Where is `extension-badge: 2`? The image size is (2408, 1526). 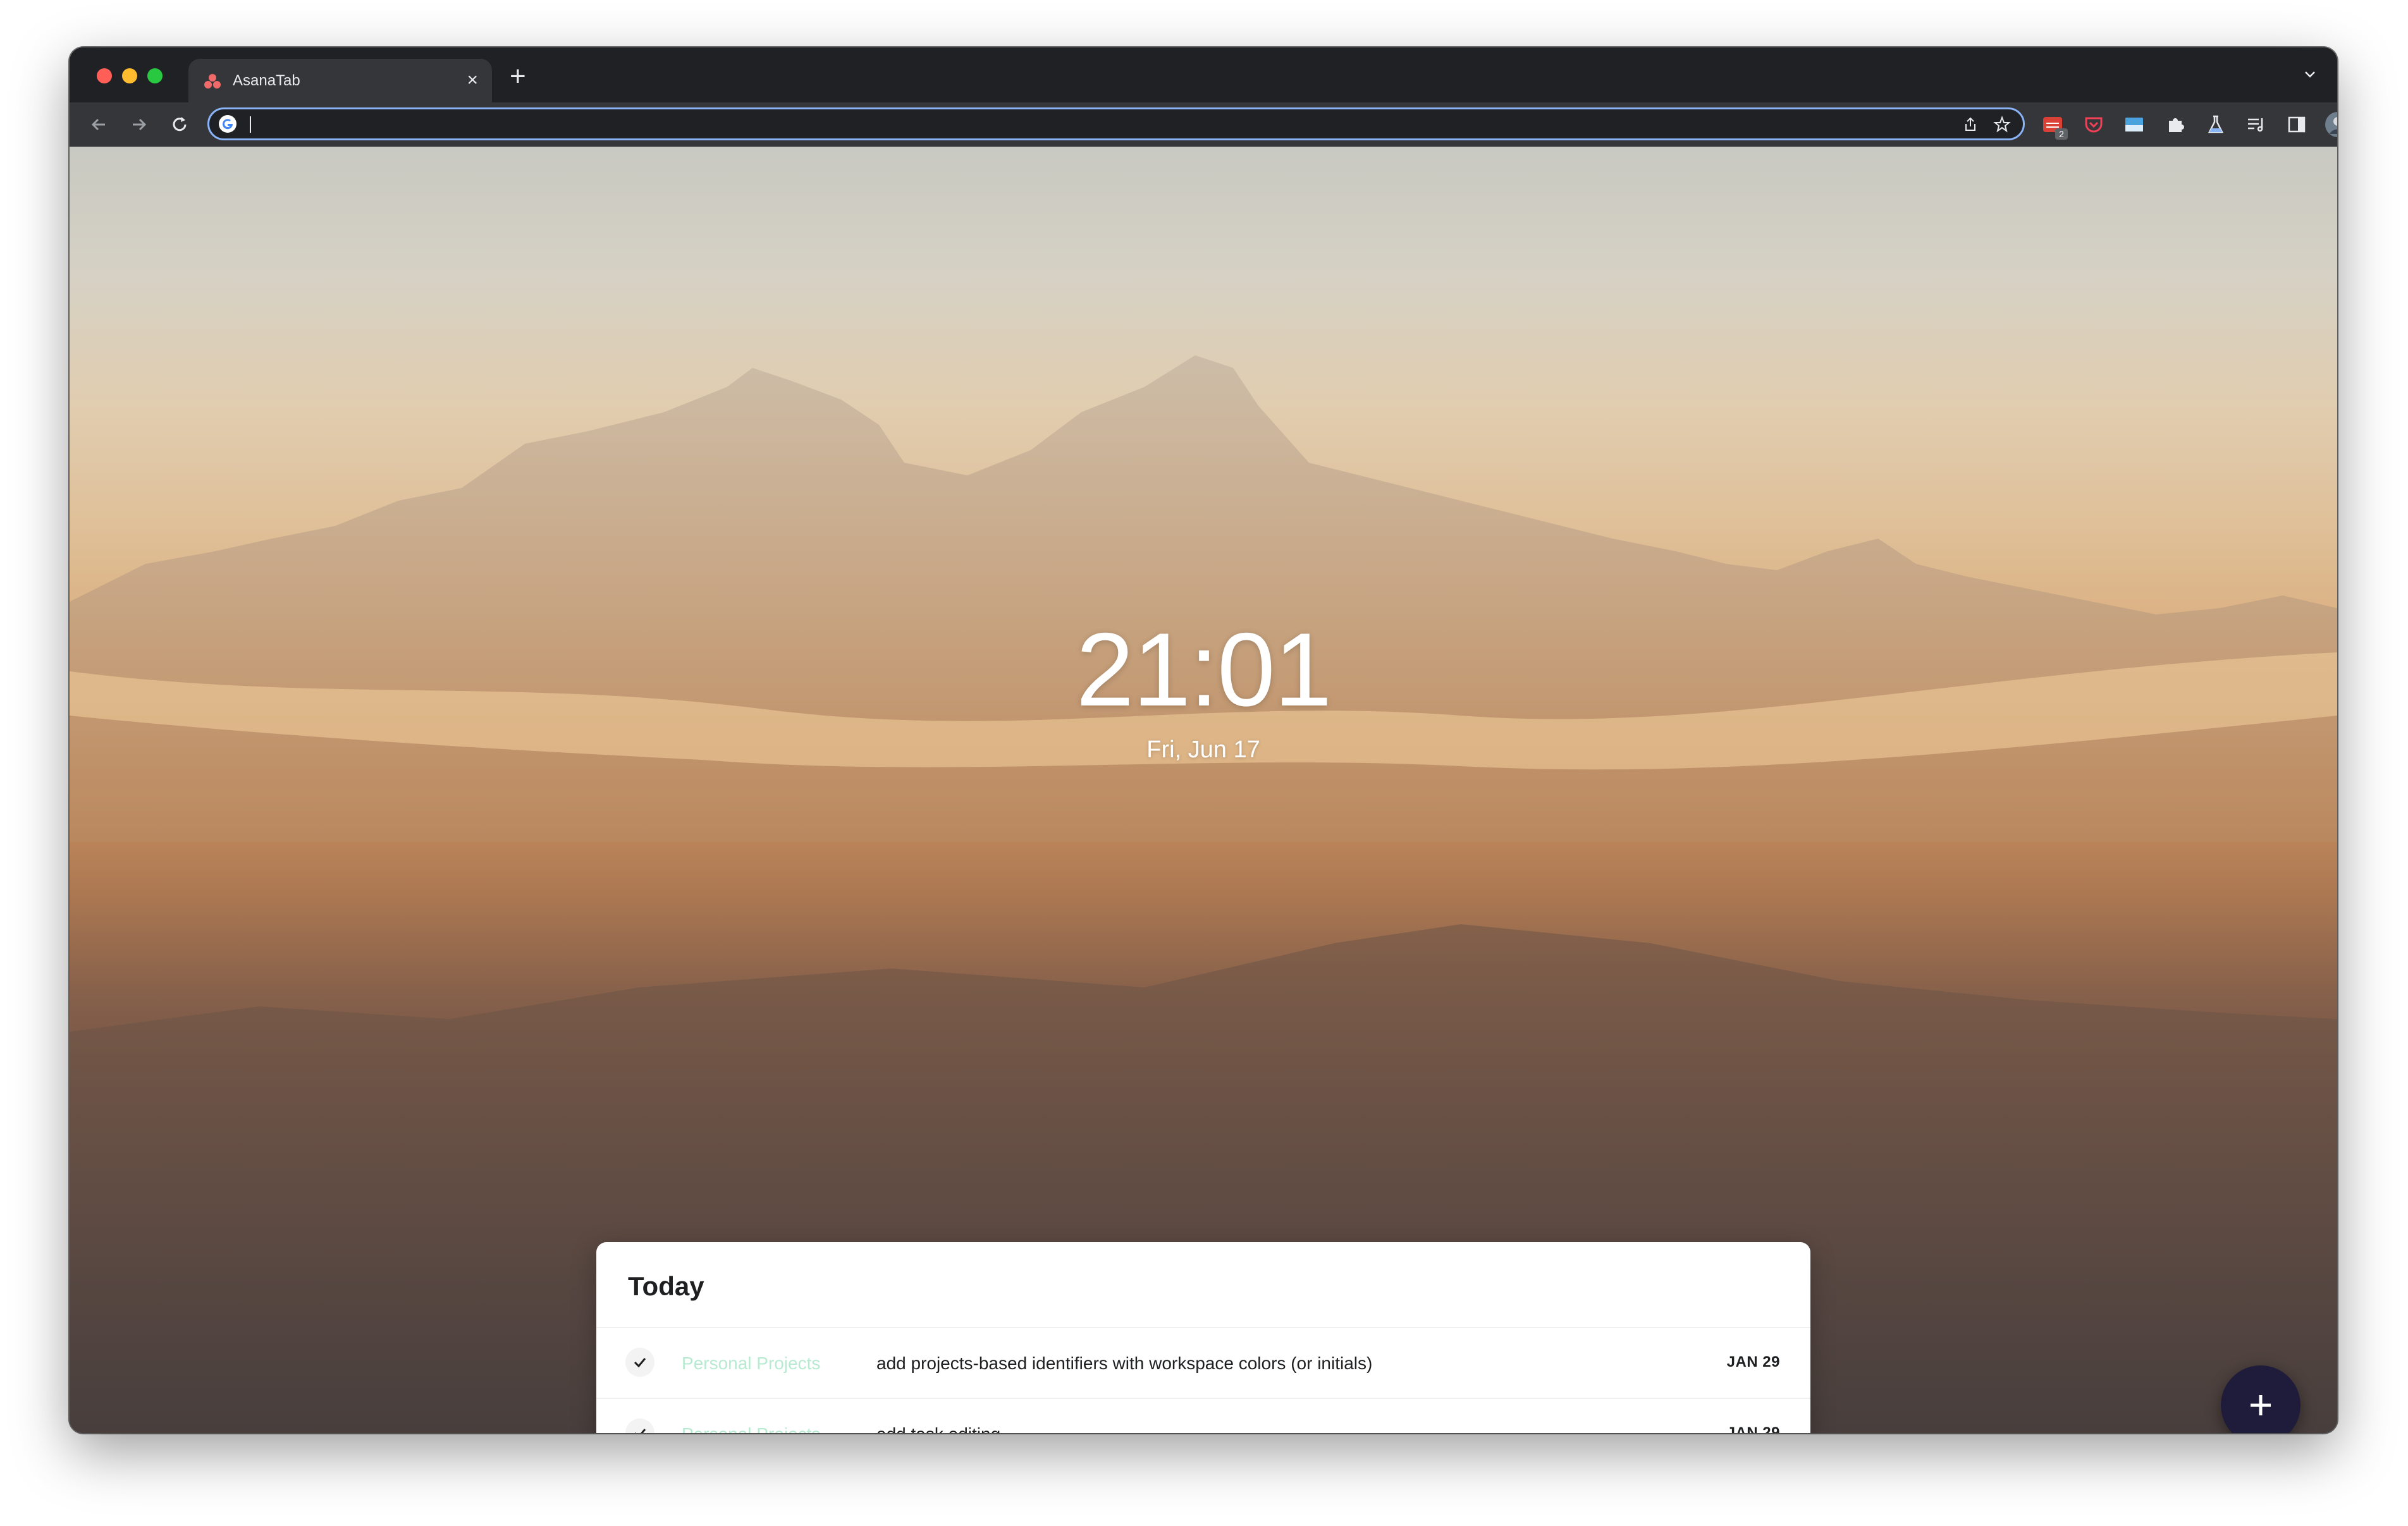 extension-badge: 2 is located at coordinates (2061, 134).